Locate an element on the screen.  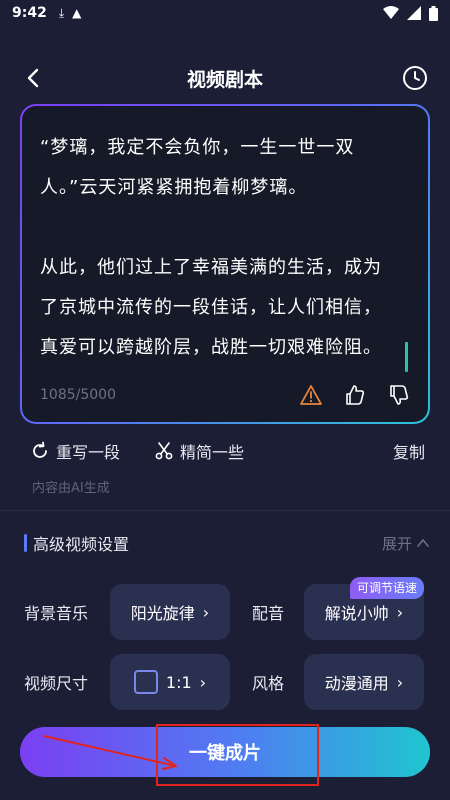
thumbs-up-icon is located at coordinates (355, 395).